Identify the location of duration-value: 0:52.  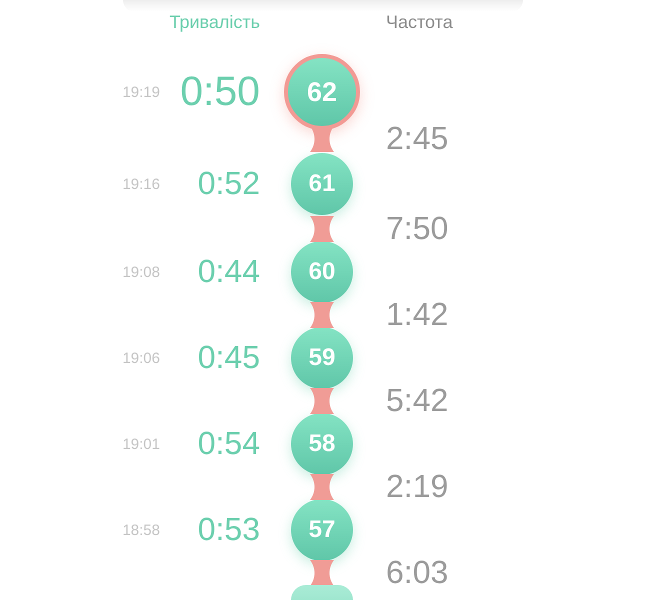
(229, 184).